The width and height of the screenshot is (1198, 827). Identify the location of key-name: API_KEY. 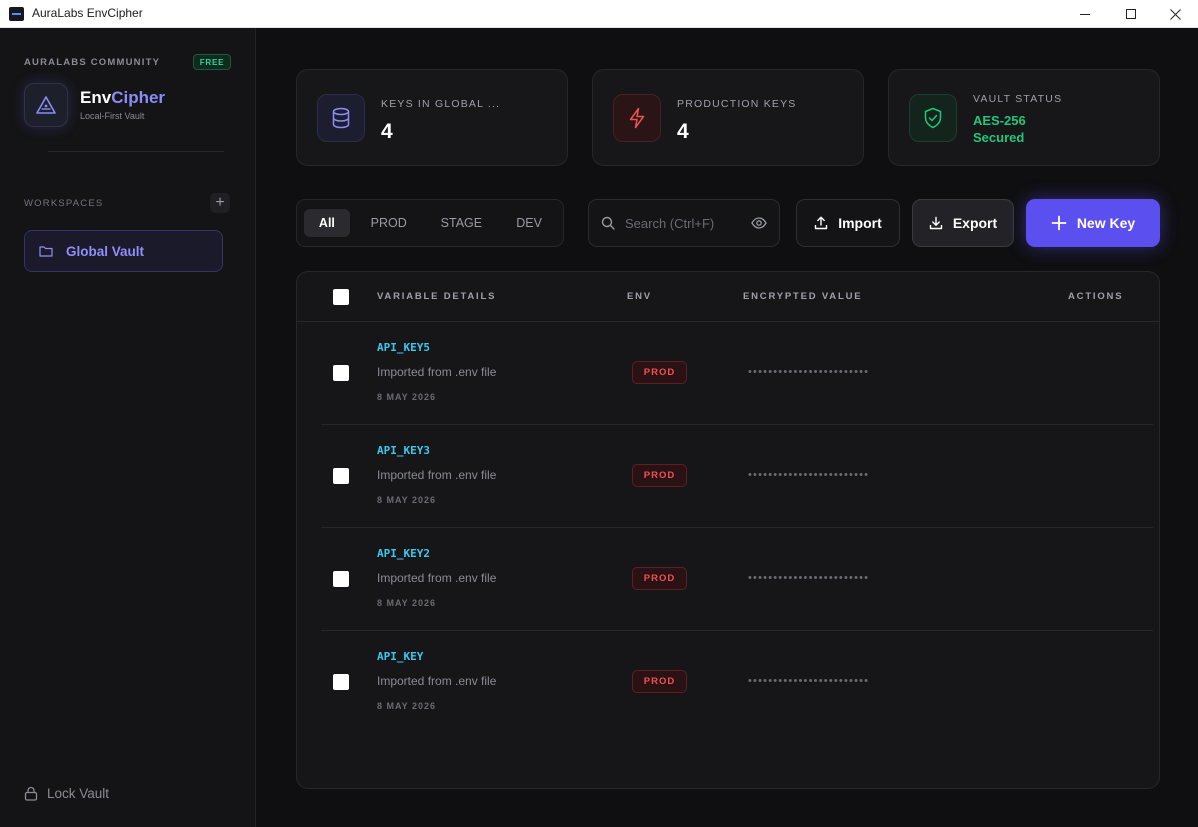
(400, 656).